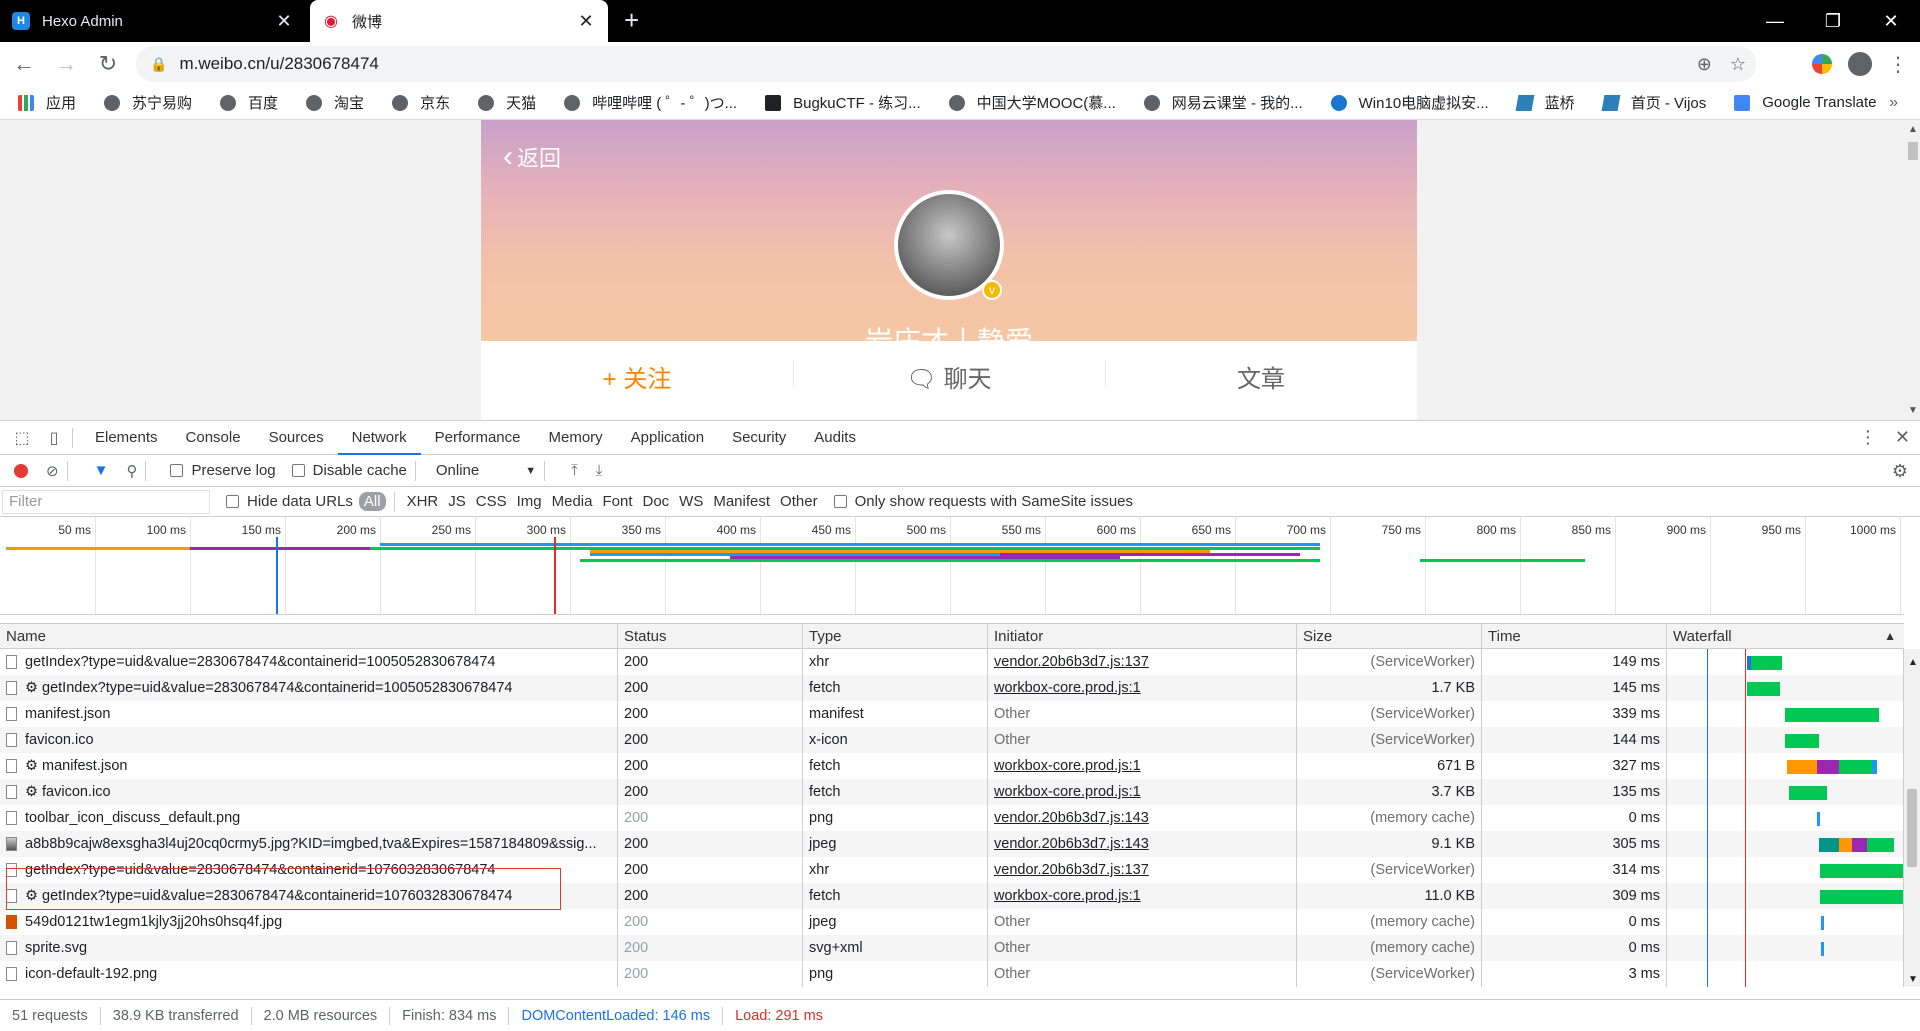 This screenshot has width=1920, height=1031. I want to click on devtools-close-icon: ✕, so click(1902, 437).